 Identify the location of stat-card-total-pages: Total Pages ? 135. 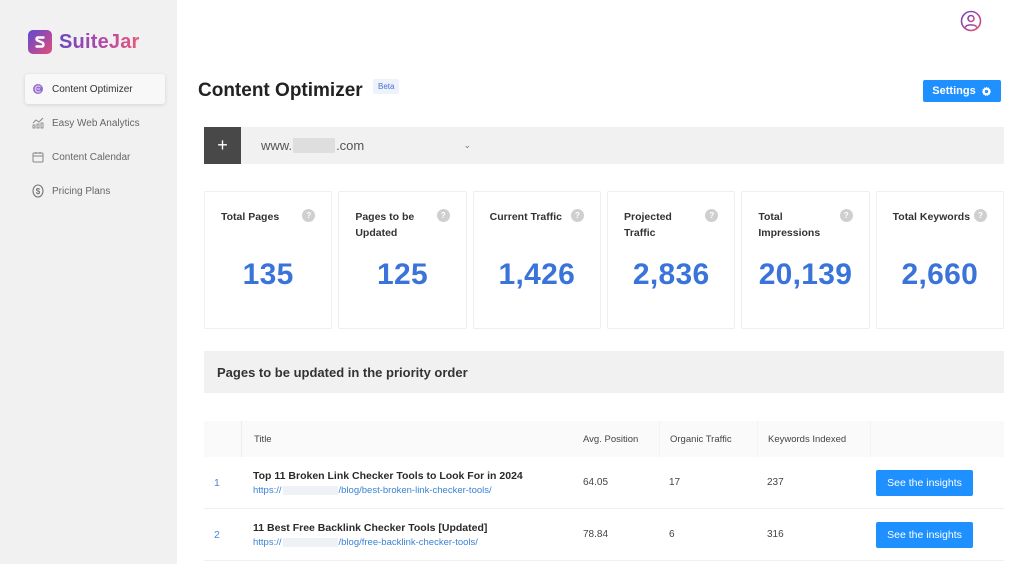
(268, 260).